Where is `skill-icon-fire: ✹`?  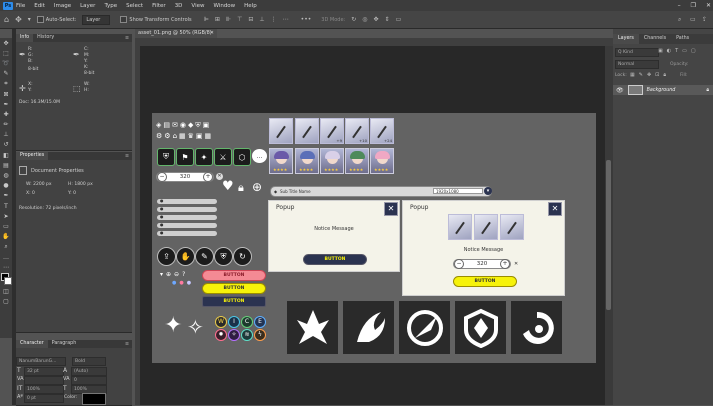
skill-icon-fire: ✹ is located at coordinates (221, 335).